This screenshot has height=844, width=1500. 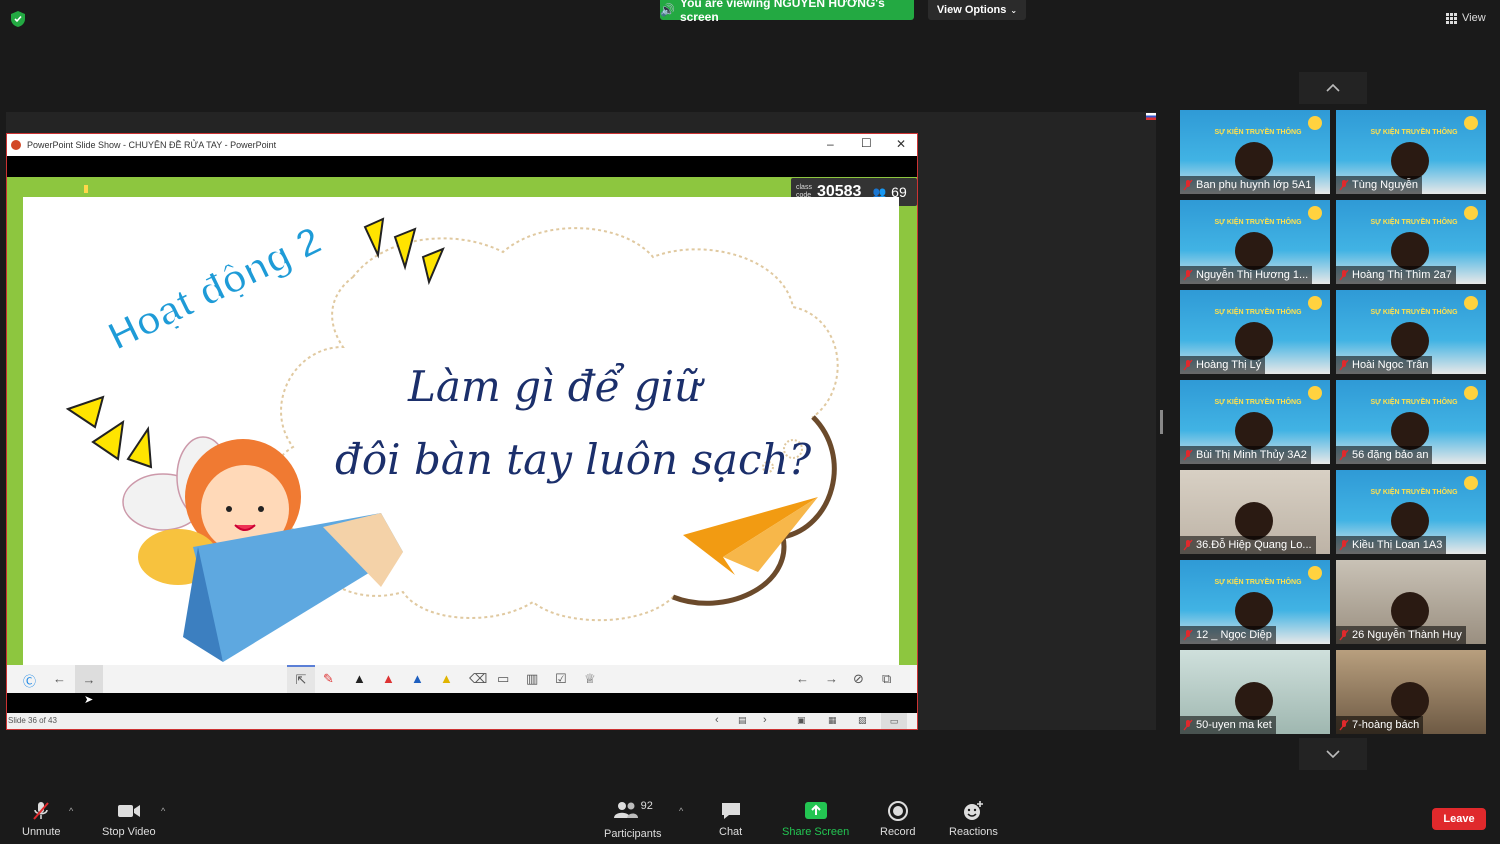 What do you see at coordinates (1229, 365) in the screenshot?
I see `participant-name: Hoàng Thị Lý` at bounding box center [1229, 365].